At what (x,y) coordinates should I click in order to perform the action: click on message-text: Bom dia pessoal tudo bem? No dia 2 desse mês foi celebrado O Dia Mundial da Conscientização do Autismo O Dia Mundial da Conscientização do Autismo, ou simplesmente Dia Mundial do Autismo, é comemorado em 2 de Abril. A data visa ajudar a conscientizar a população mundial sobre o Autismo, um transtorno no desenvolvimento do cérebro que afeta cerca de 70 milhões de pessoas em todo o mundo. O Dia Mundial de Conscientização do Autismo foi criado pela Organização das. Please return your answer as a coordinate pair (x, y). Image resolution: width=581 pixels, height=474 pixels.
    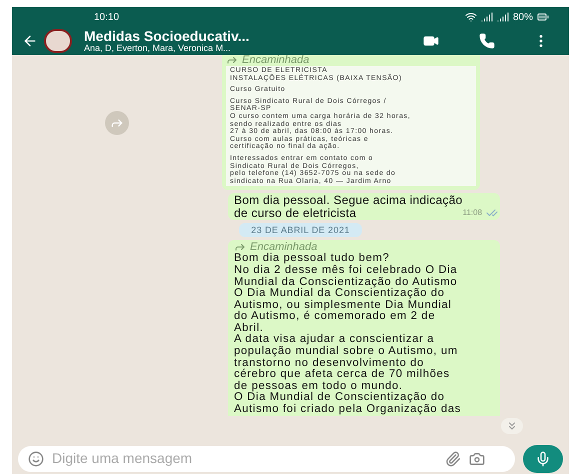
    Looking at the image, I should click on (348, 334).